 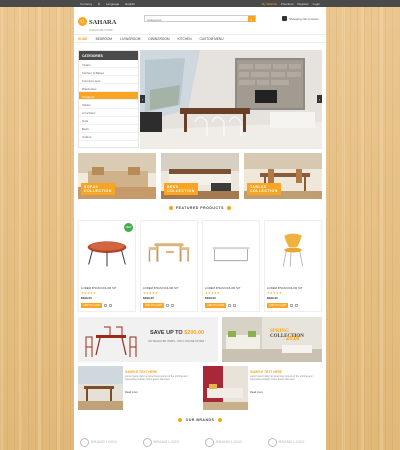 I want to click on search-button: ⌕, so click(x=251, y=19).